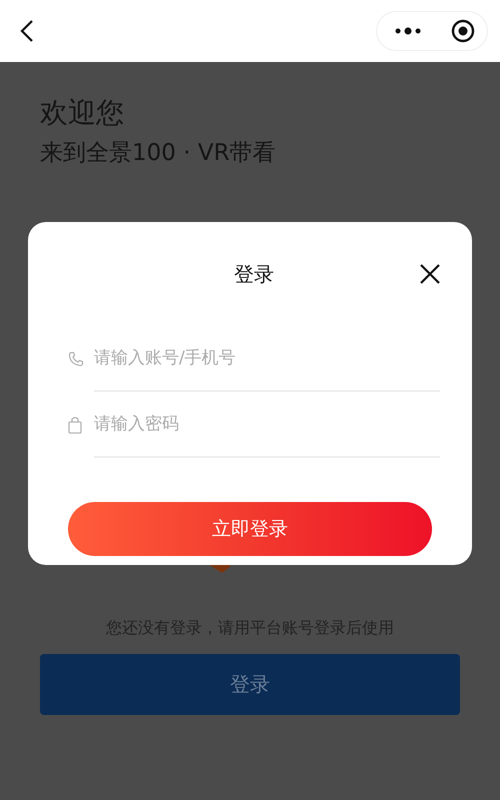 The image size is (500, 800). What do you see at coordinates (27, 31) in the screenshot?
I see `back-icon` at bounding box center [27, 31].